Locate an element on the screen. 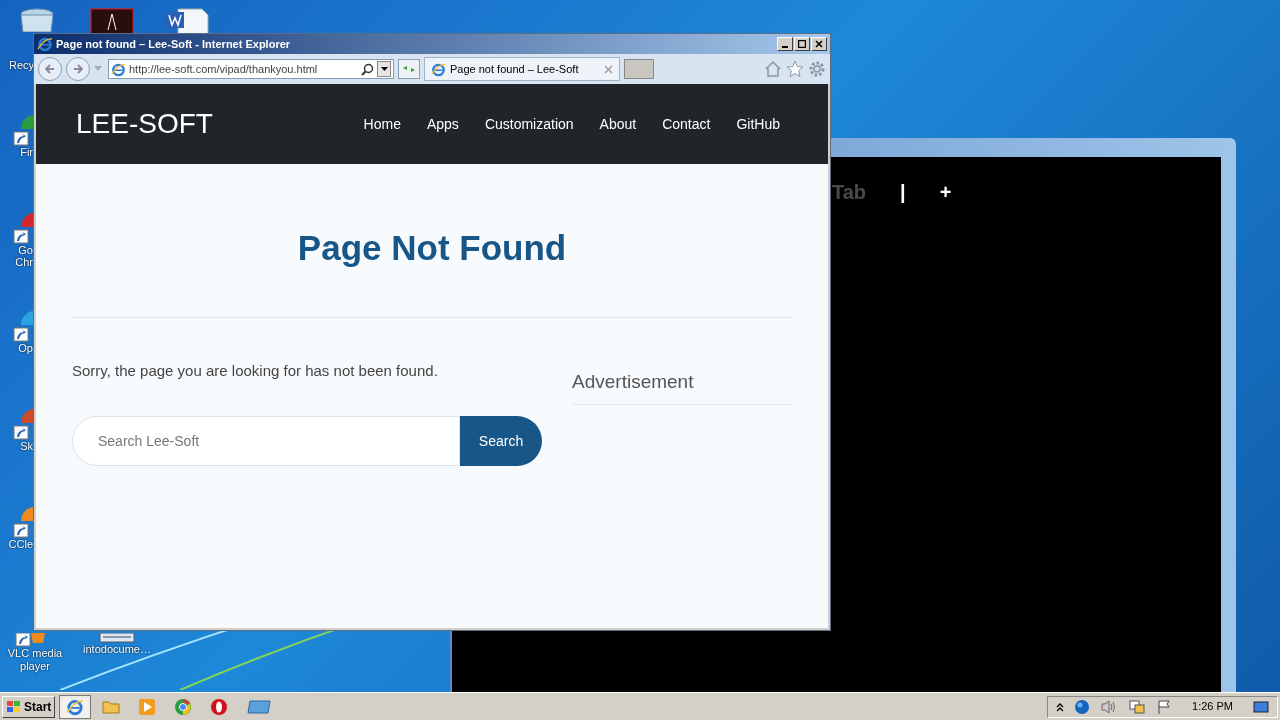  address-dropdown-button is located at coordinates (384, 69).